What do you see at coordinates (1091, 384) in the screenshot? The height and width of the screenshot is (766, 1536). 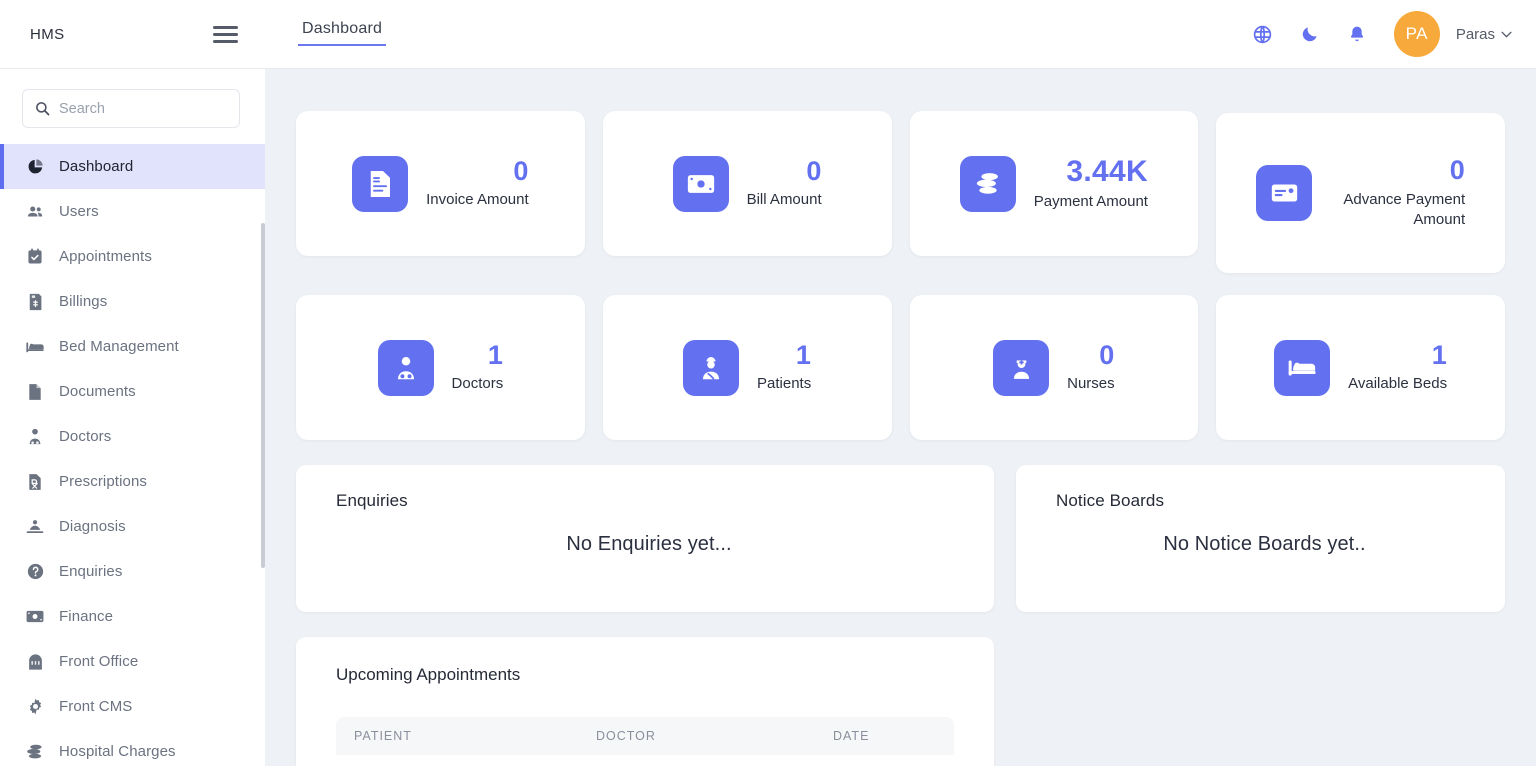 I see `stat-label: Nurses` at bounding box center [1091, 384].